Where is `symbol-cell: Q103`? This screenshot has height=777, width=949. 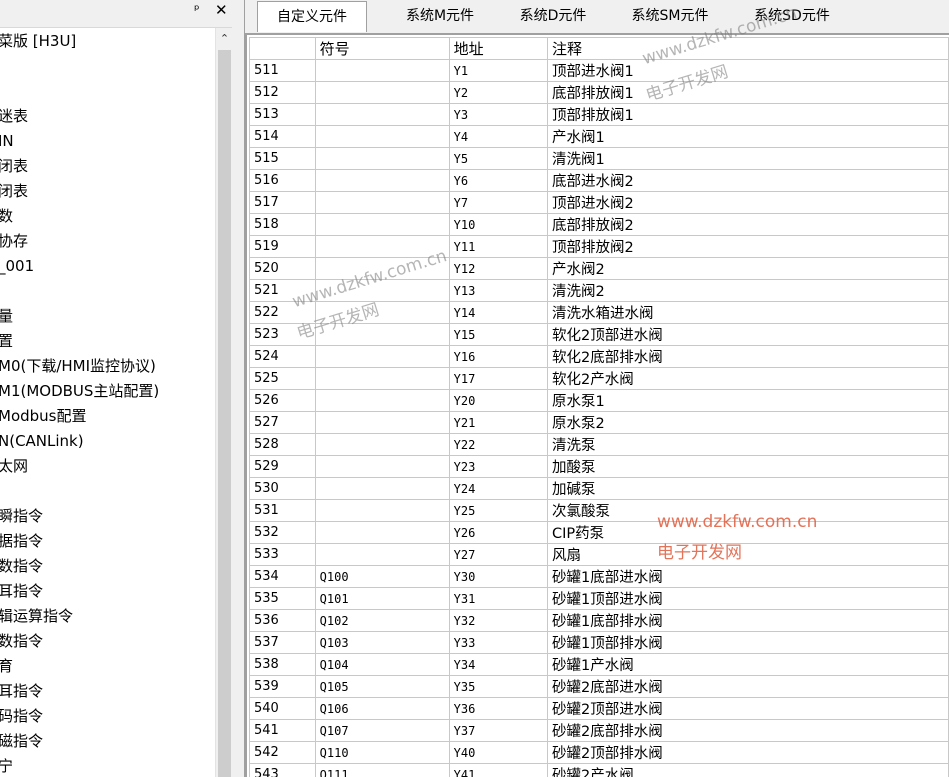
symbol-cell: Q103 is located at coordinates (382, 642).